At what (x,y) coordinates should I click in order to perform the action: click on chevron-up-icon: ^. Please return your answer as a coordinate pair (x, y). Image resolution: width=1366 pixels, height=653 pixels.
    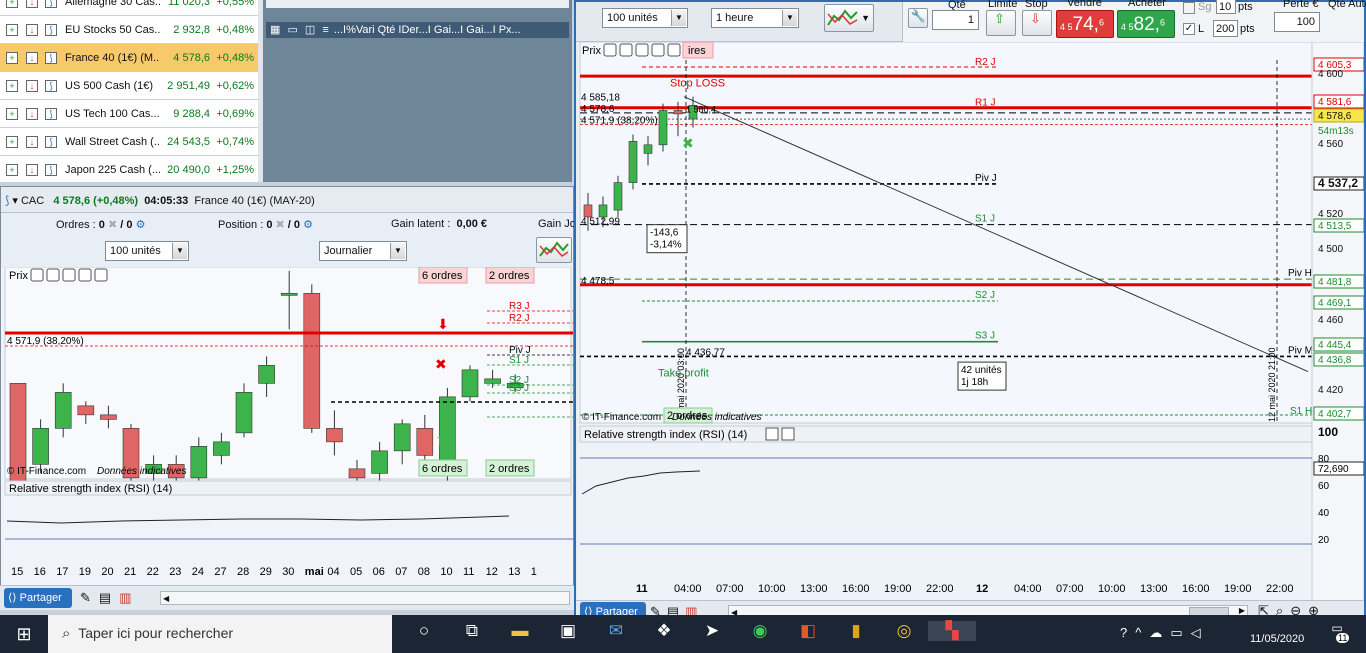
    Looking at the image, I should click on (1142, 632).